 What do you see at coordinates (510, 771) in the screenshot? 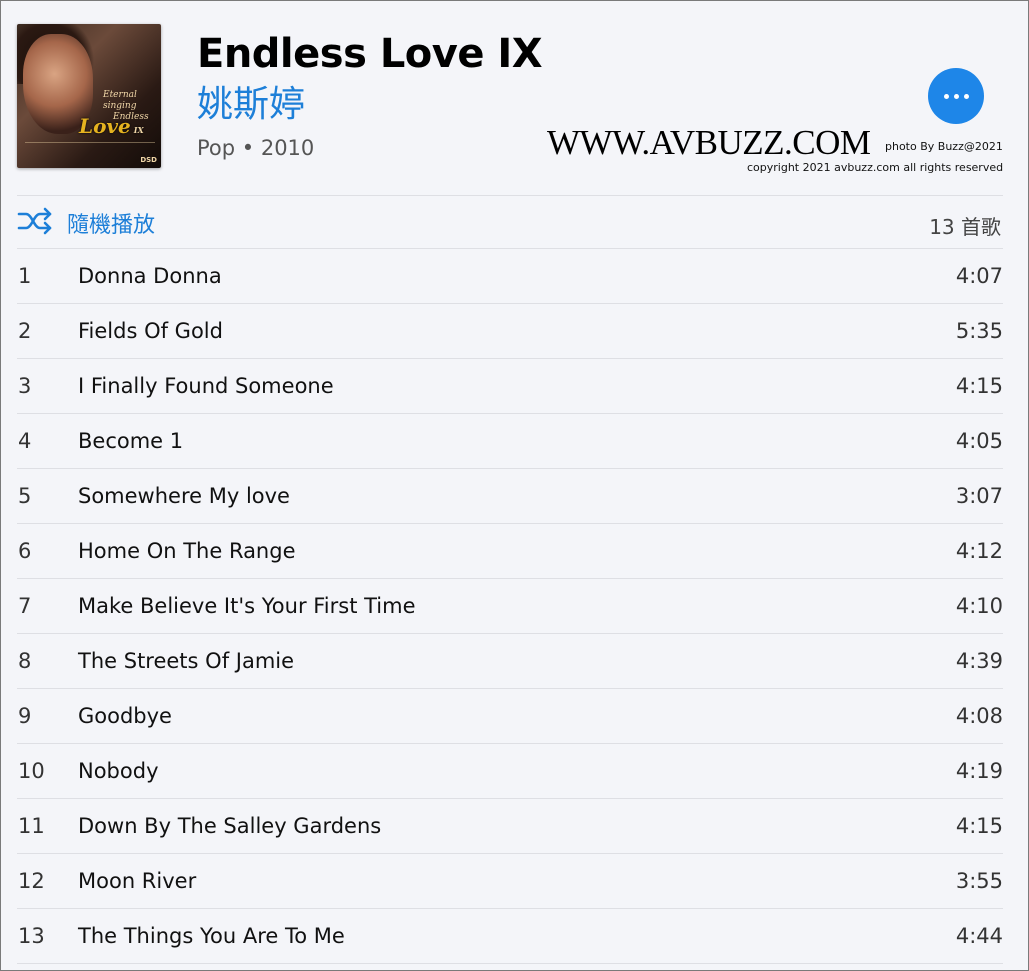
I see `track-row: 10 Nobody 4:19` at bounding box center [510, 771].